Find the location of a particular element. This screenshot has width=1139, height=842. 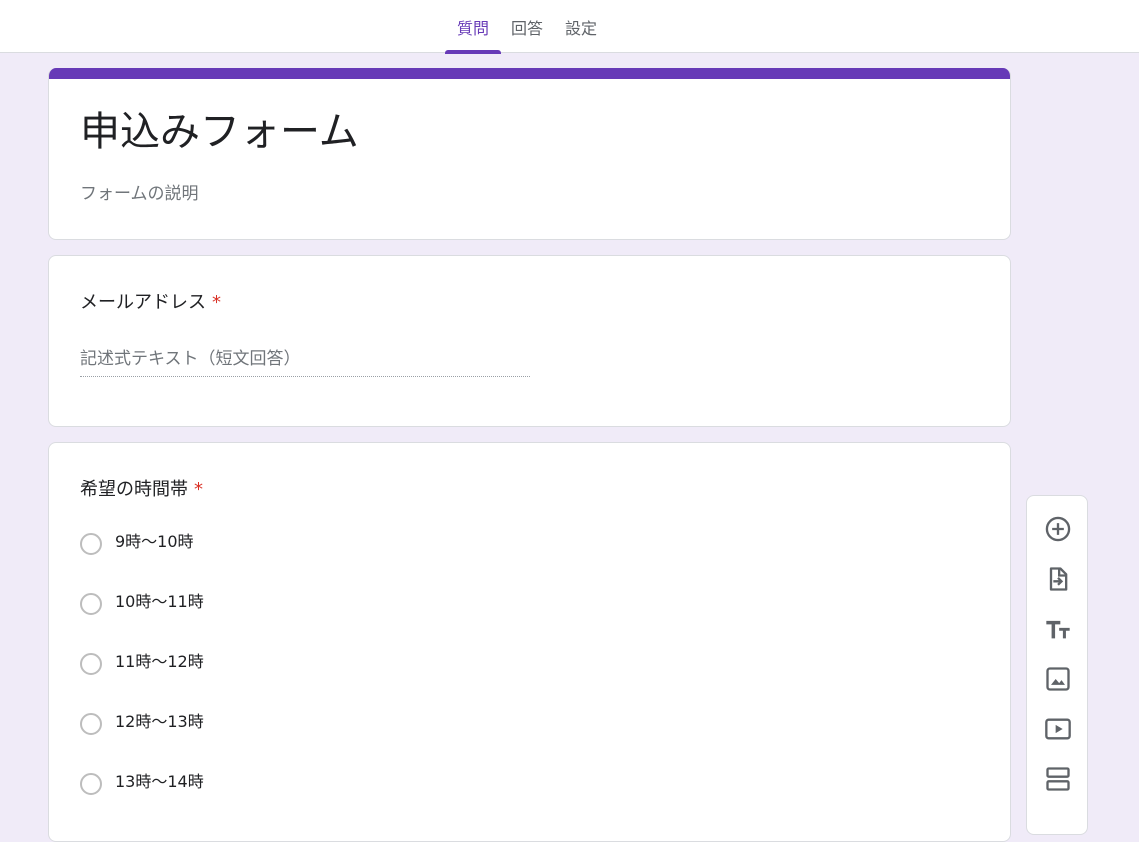

add-image-button is located at coordinates (1058, 679).